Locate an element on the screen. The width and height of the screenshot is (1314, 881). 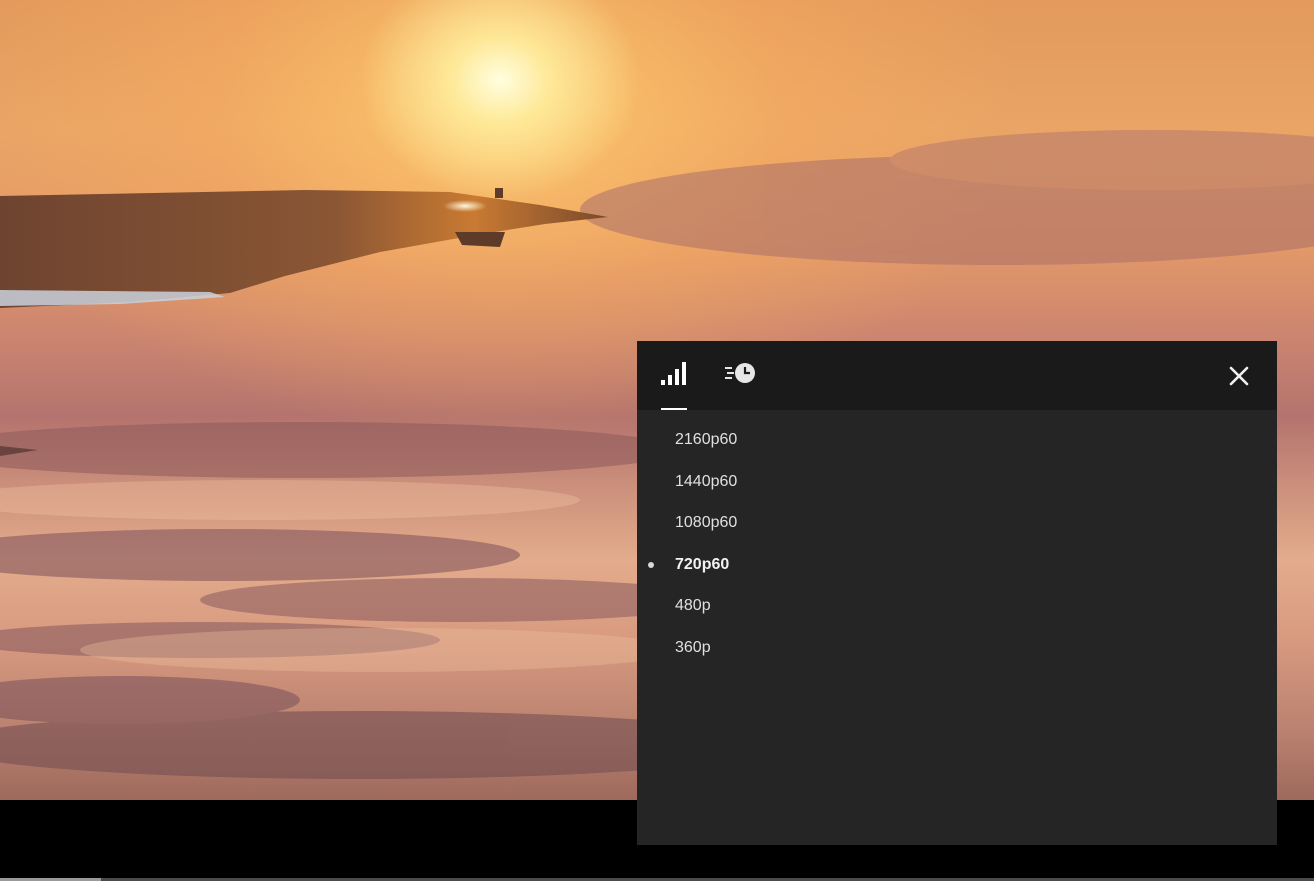
settings-panel-header is located at coordinates (957, 375).